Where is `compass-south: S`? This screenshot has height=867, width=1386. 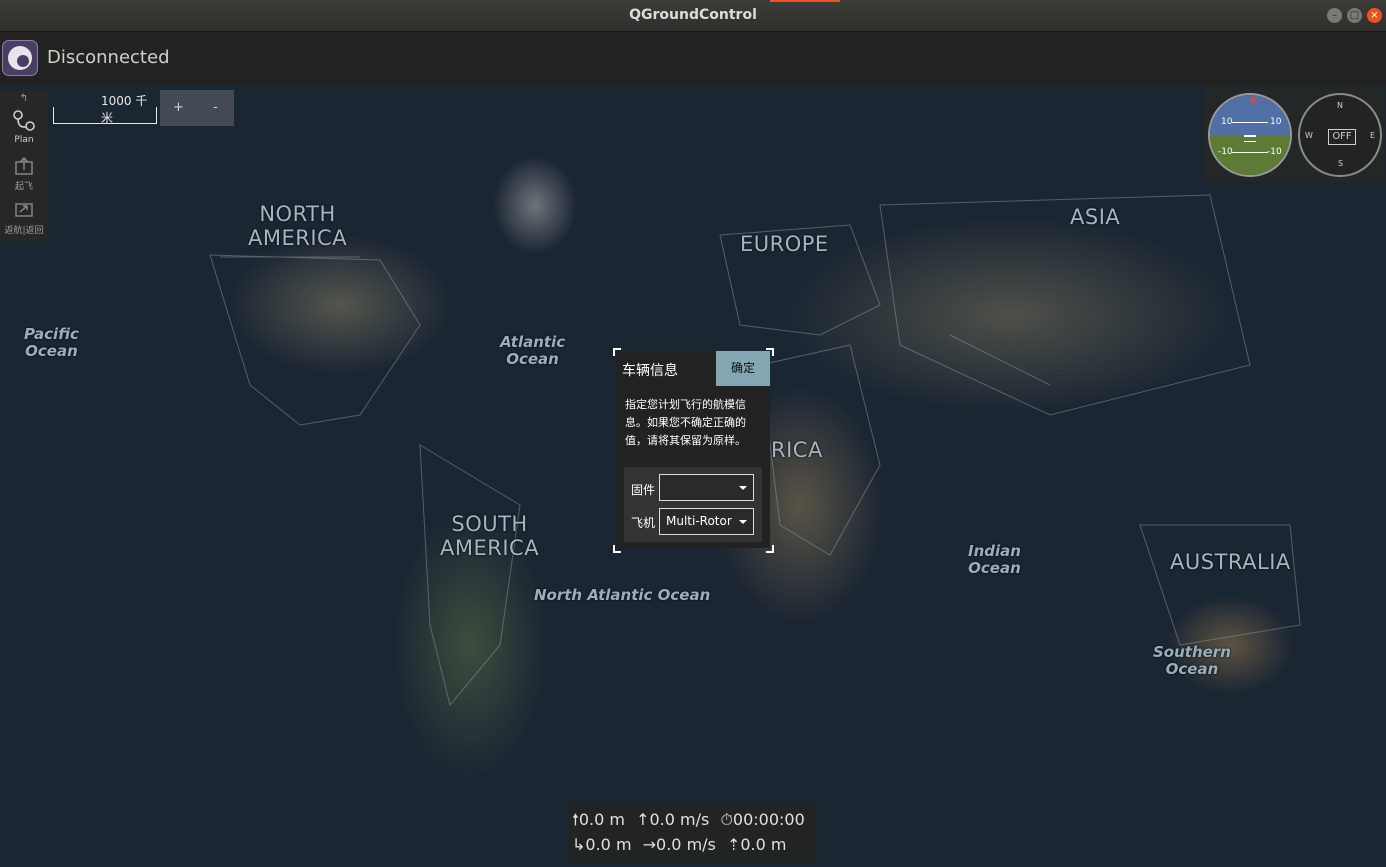 compass-south: S is located at coordinates (1341, 163).